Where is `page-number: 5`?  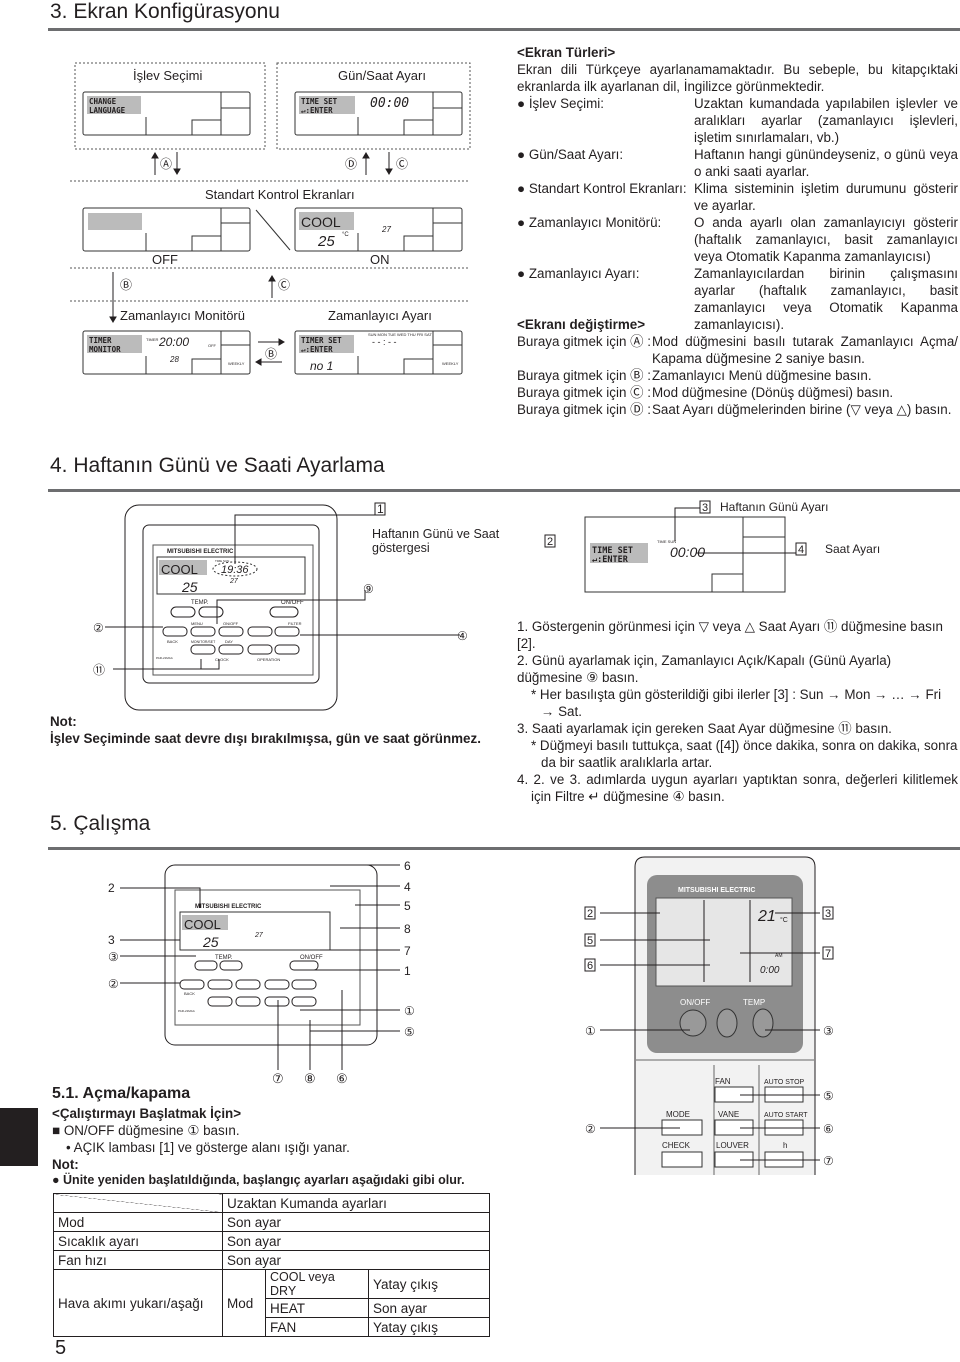
page-number: 5 is located at coordinates (61, 1348).